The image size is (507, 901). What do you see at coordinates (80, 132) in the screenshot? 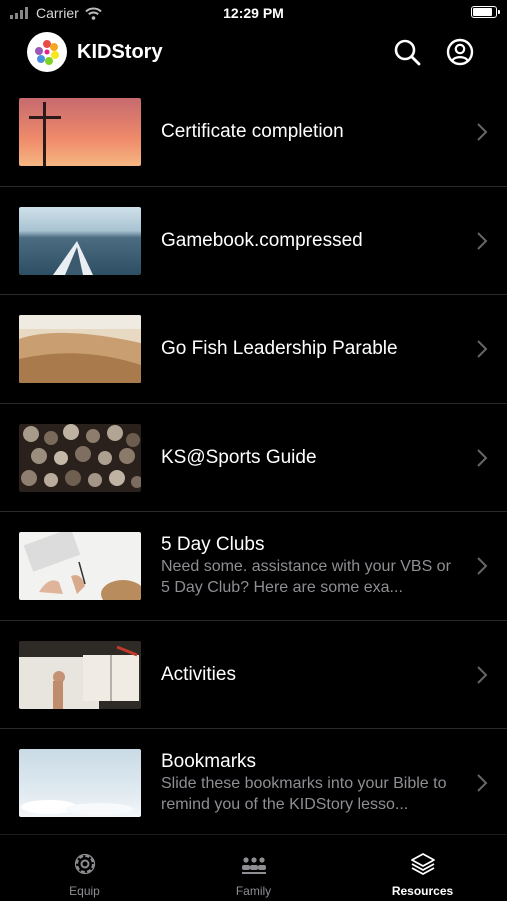
I see `cross-sunset-image` at bounding box center [80, 132].